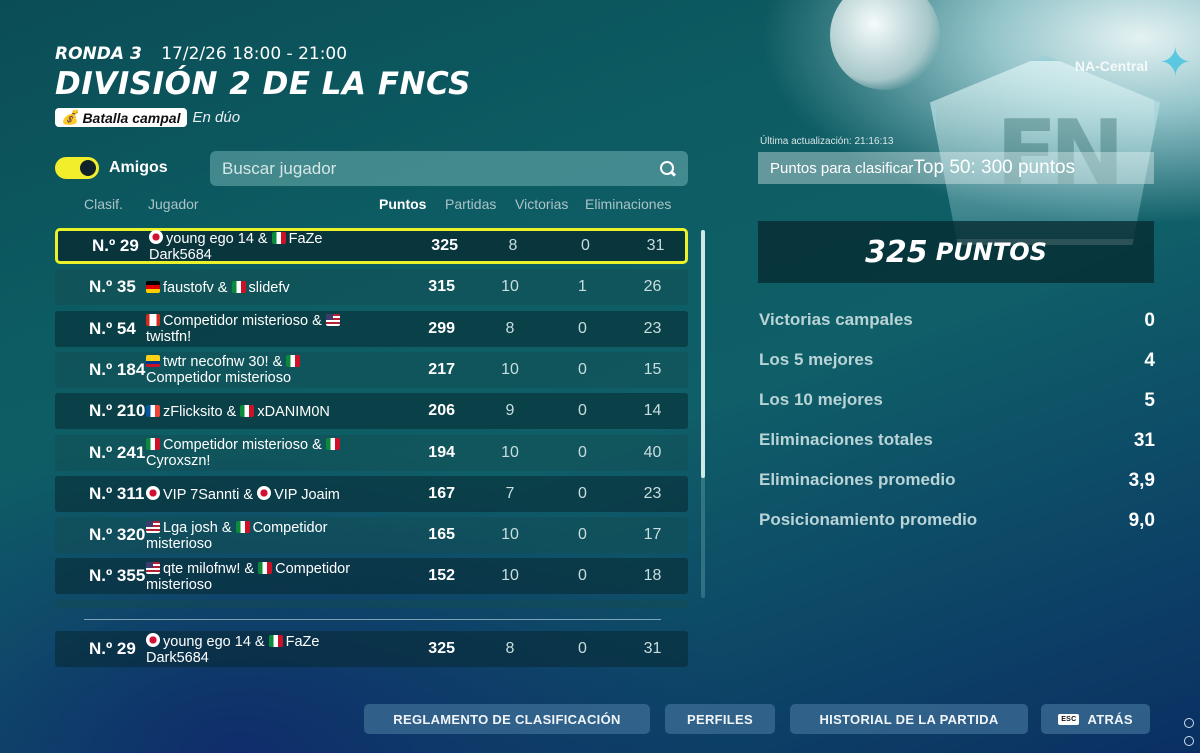 The width and height of the screenshot is (1200, 753). I want to click on stat-row: Posicionamiento promedio 9,0, so click(957, 521).